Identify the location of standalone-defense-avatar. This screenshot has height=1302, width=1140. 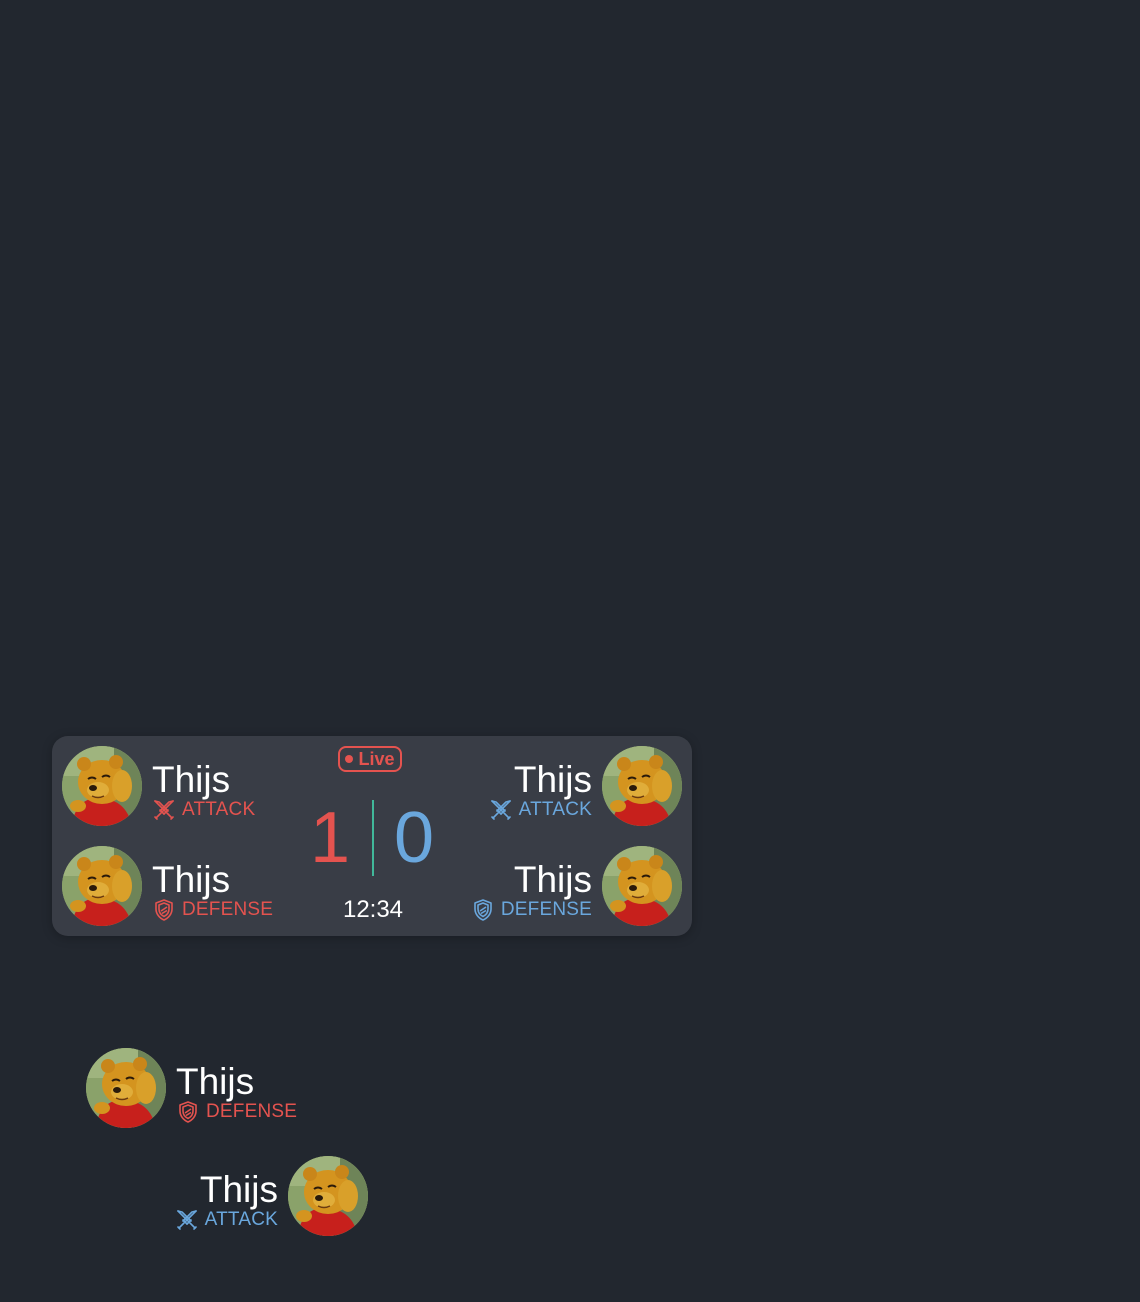
(126, 1088).